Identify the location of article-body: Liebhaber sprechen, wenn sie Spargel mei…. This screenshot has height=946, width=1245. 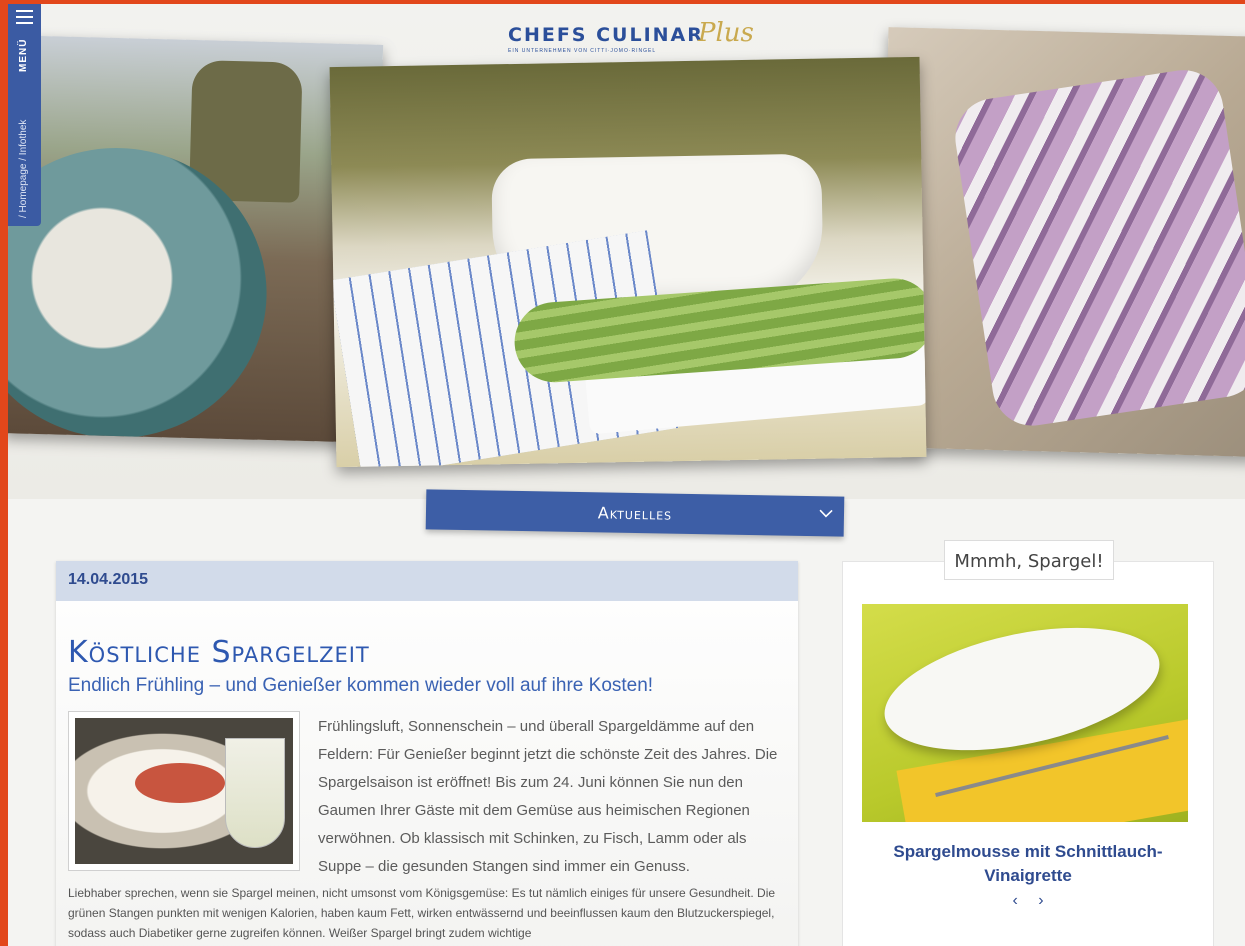
(422, 913).